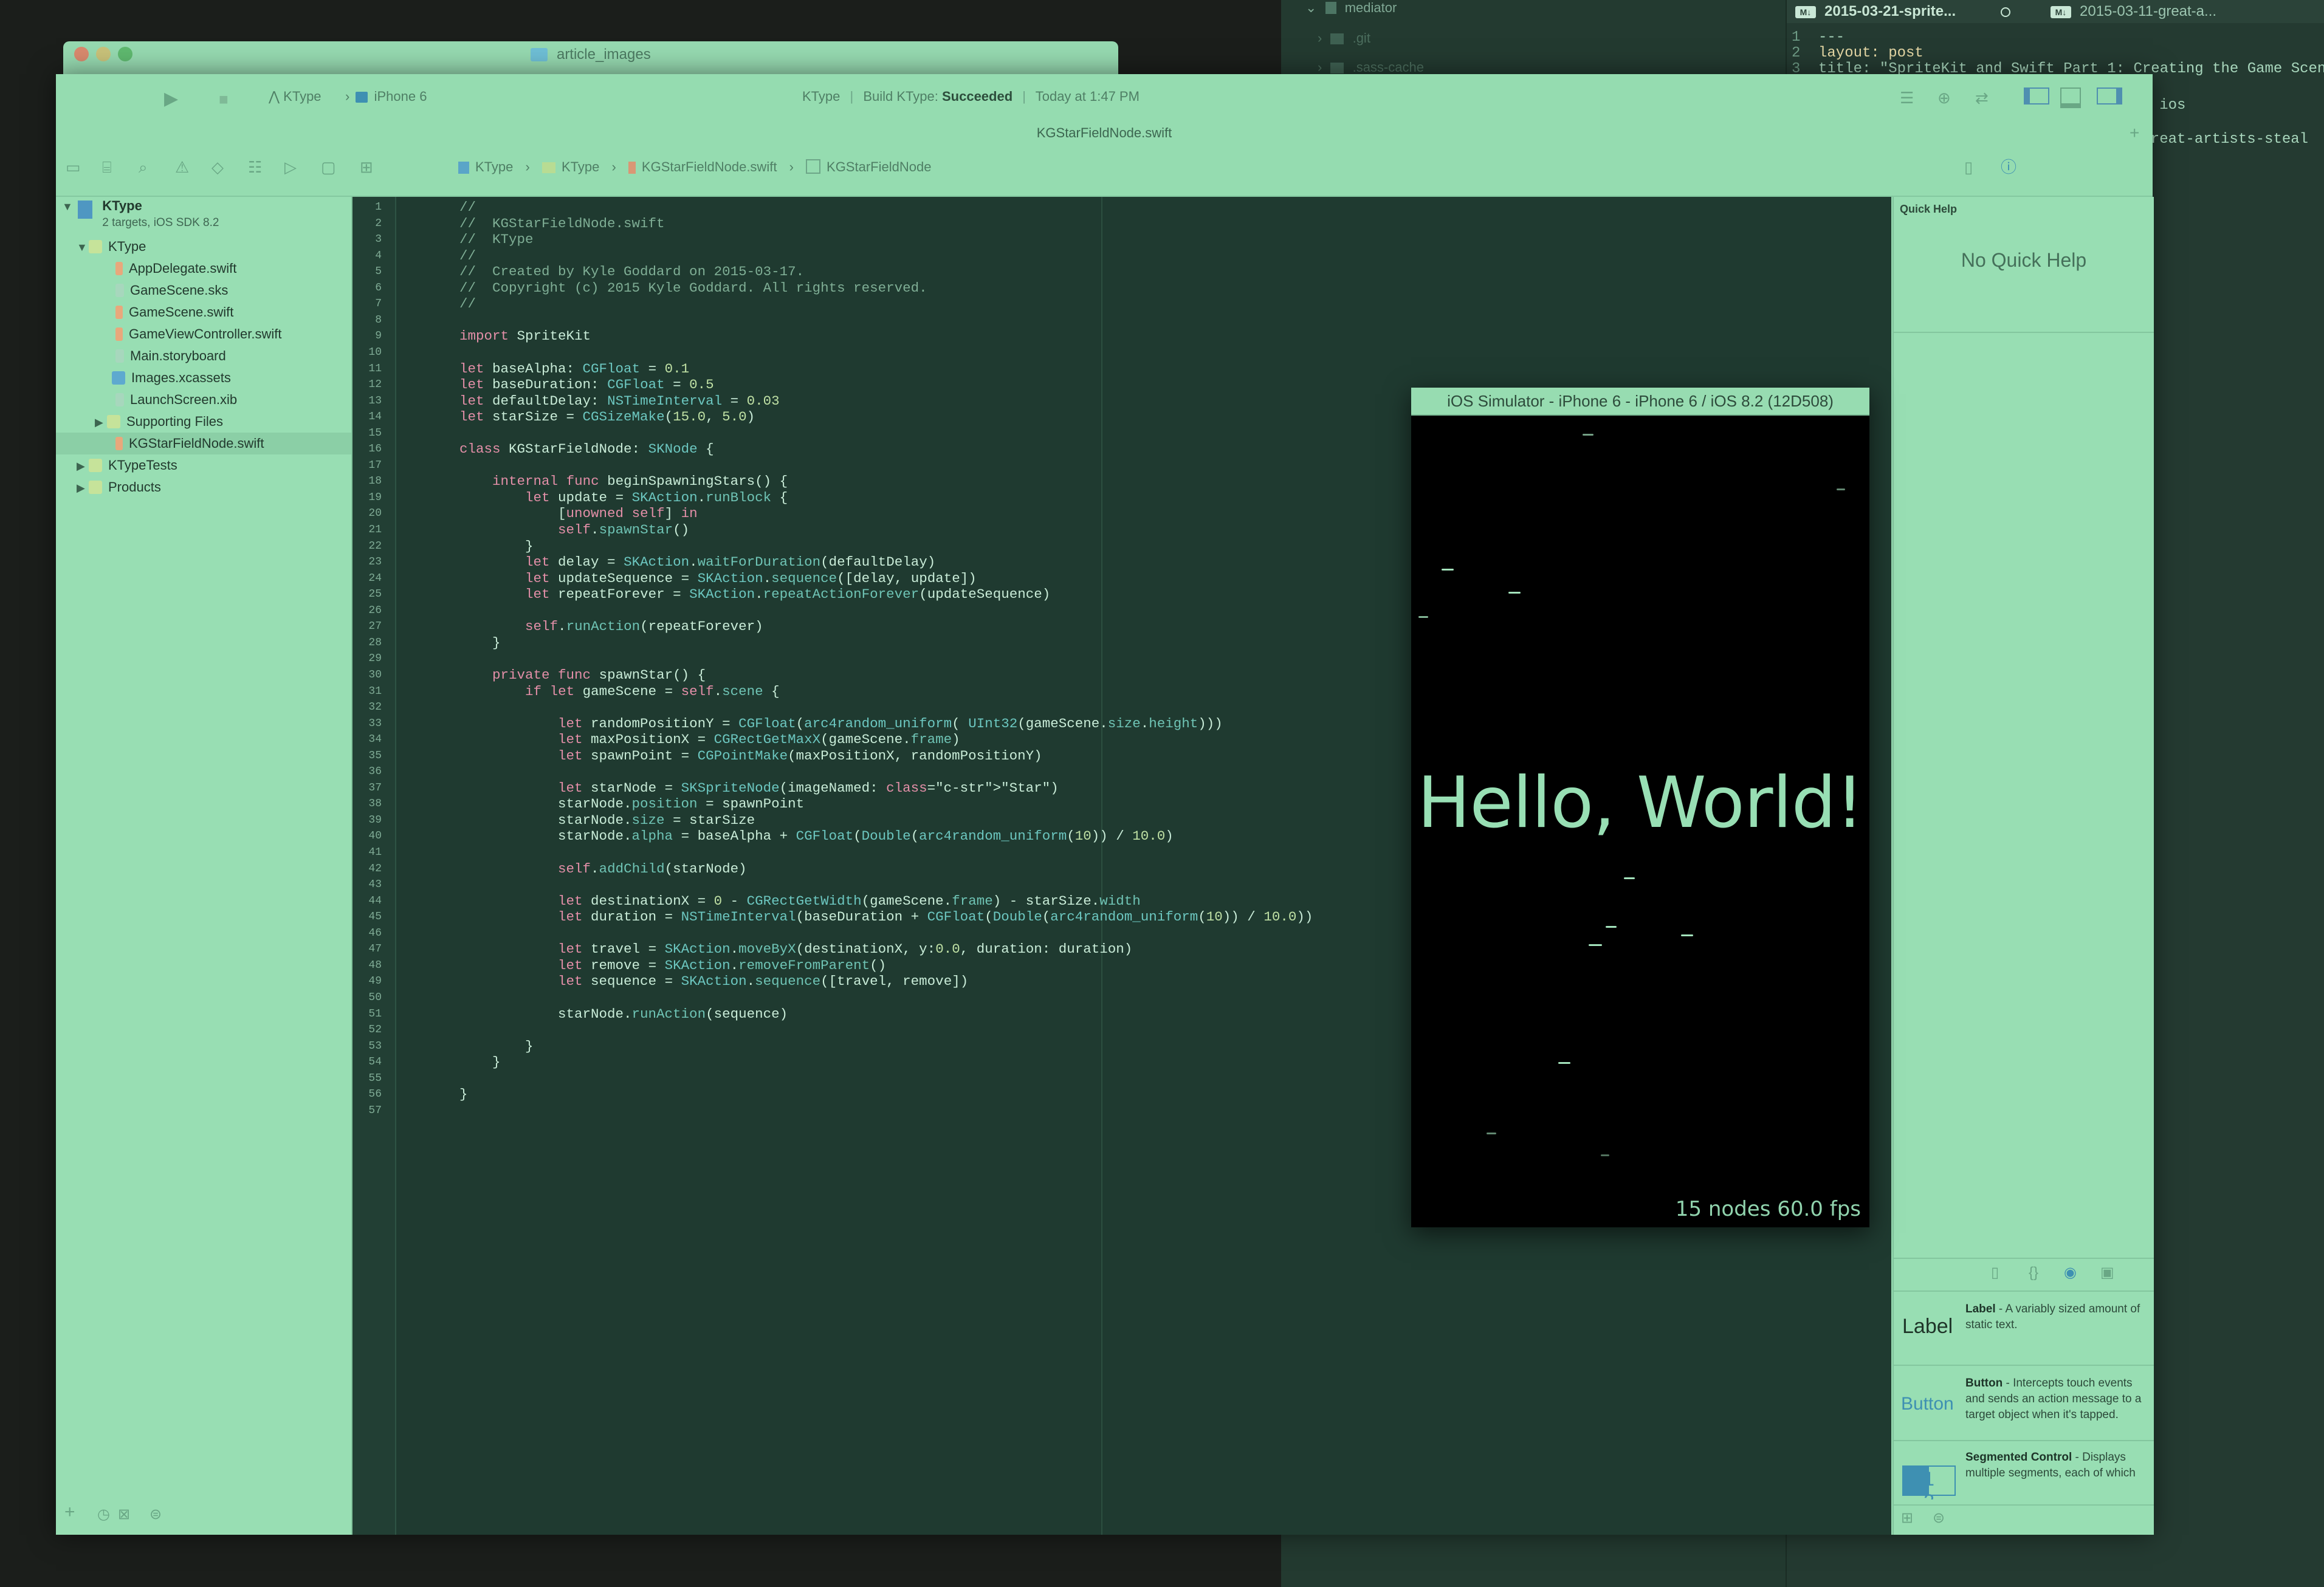 This screenshot has height=1587, width=2324. What do you see at coordinates (107, 167) in the screenshot?
I see `symbol-navigator-icon: ⌸` at bounding box center [107, 167].